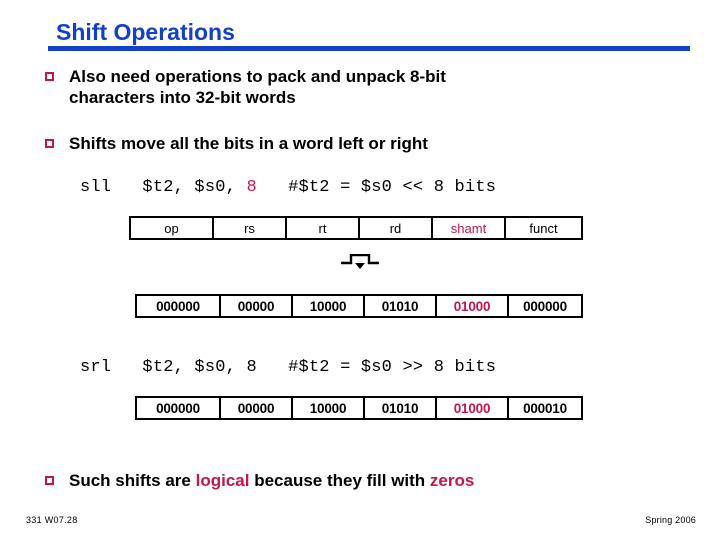  Describe the element at coordinates (251, 367) in the screenshot. I see `srl-shamt-value: 8` at that location.